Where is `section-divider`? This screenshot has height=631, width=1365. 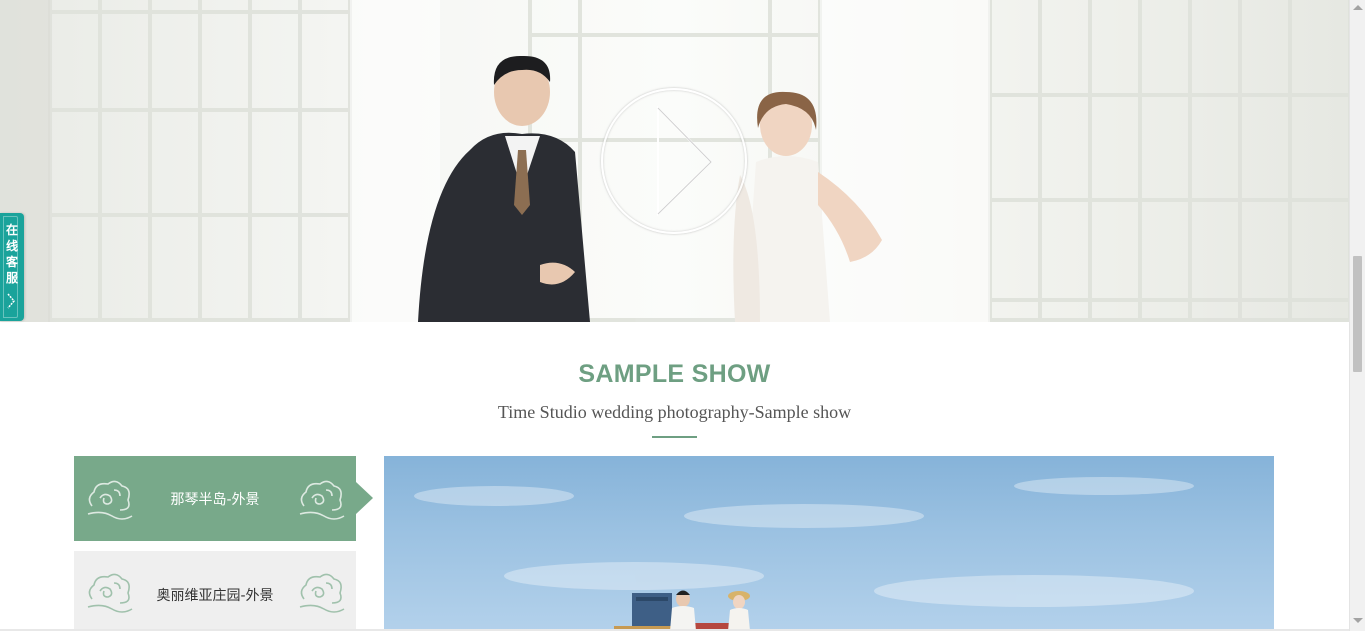 section-divider is located at coordinates (674, 437).